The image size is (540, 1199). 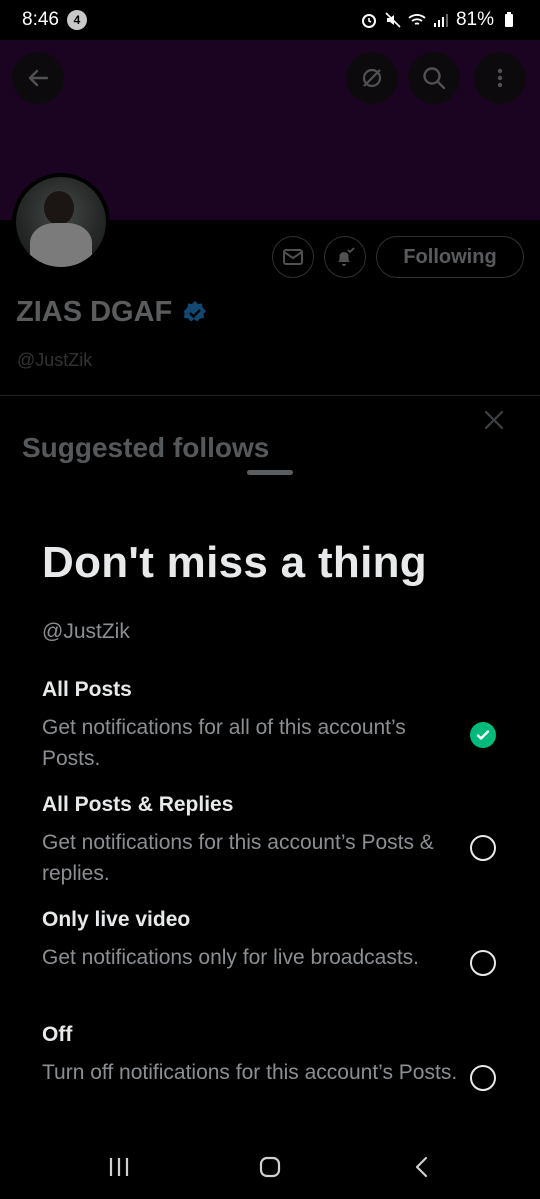 I want to click on more-button, so click(x=500, y=78).